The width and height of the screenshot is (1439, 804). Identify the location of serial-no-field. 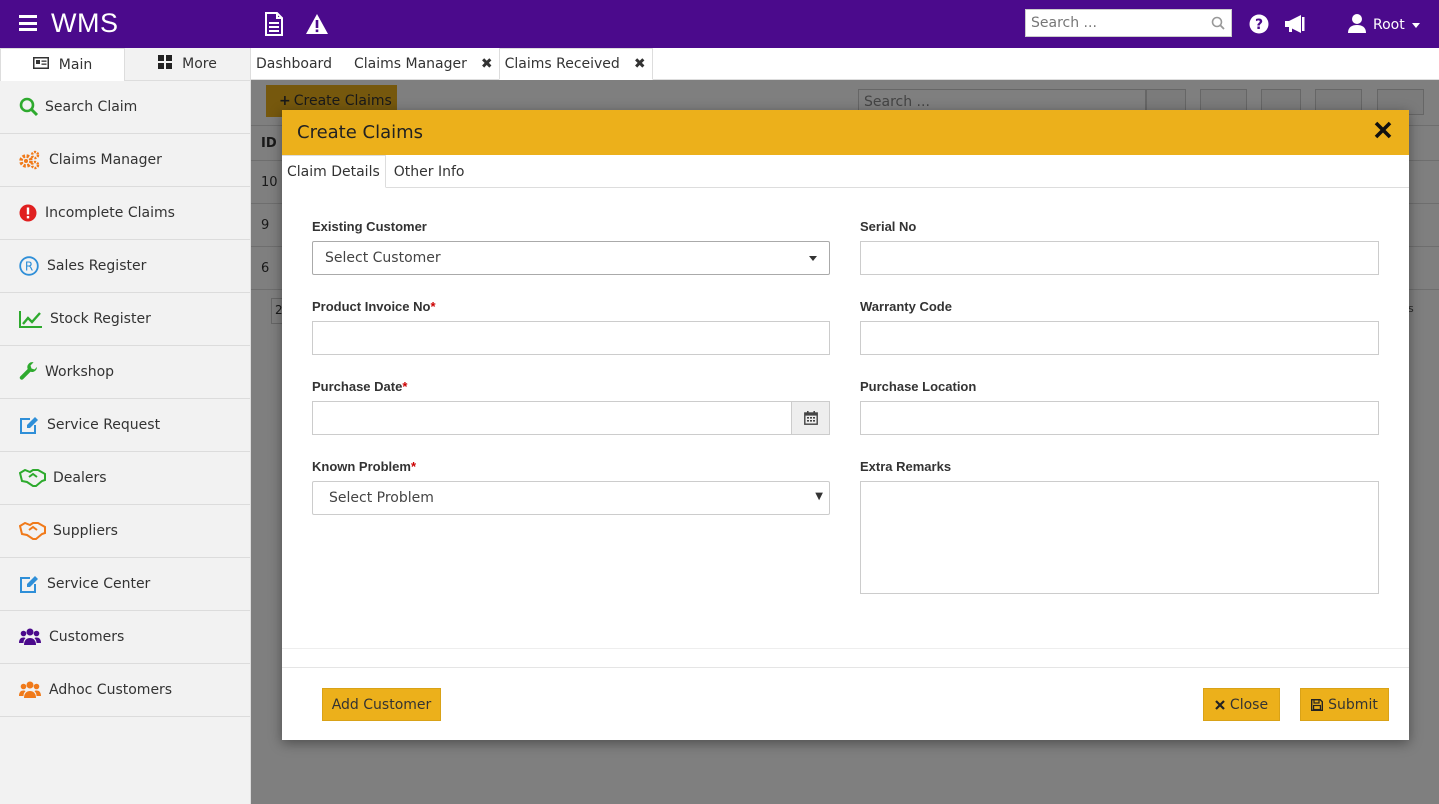
(1119, 258).